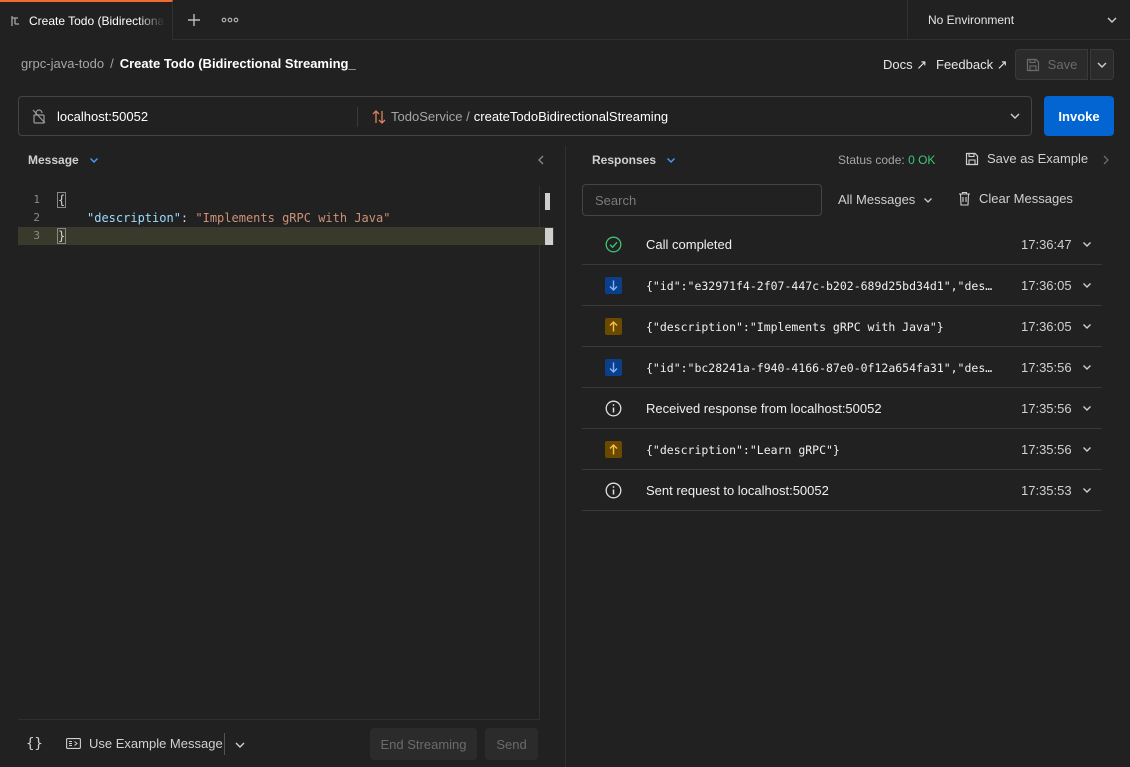 This screenshot has height=767, width=1130. What do you see at coordinates (886, 160) in the screenshot?
I see `status-code: Status code: 0 OK` at bounding box center [886, 160].